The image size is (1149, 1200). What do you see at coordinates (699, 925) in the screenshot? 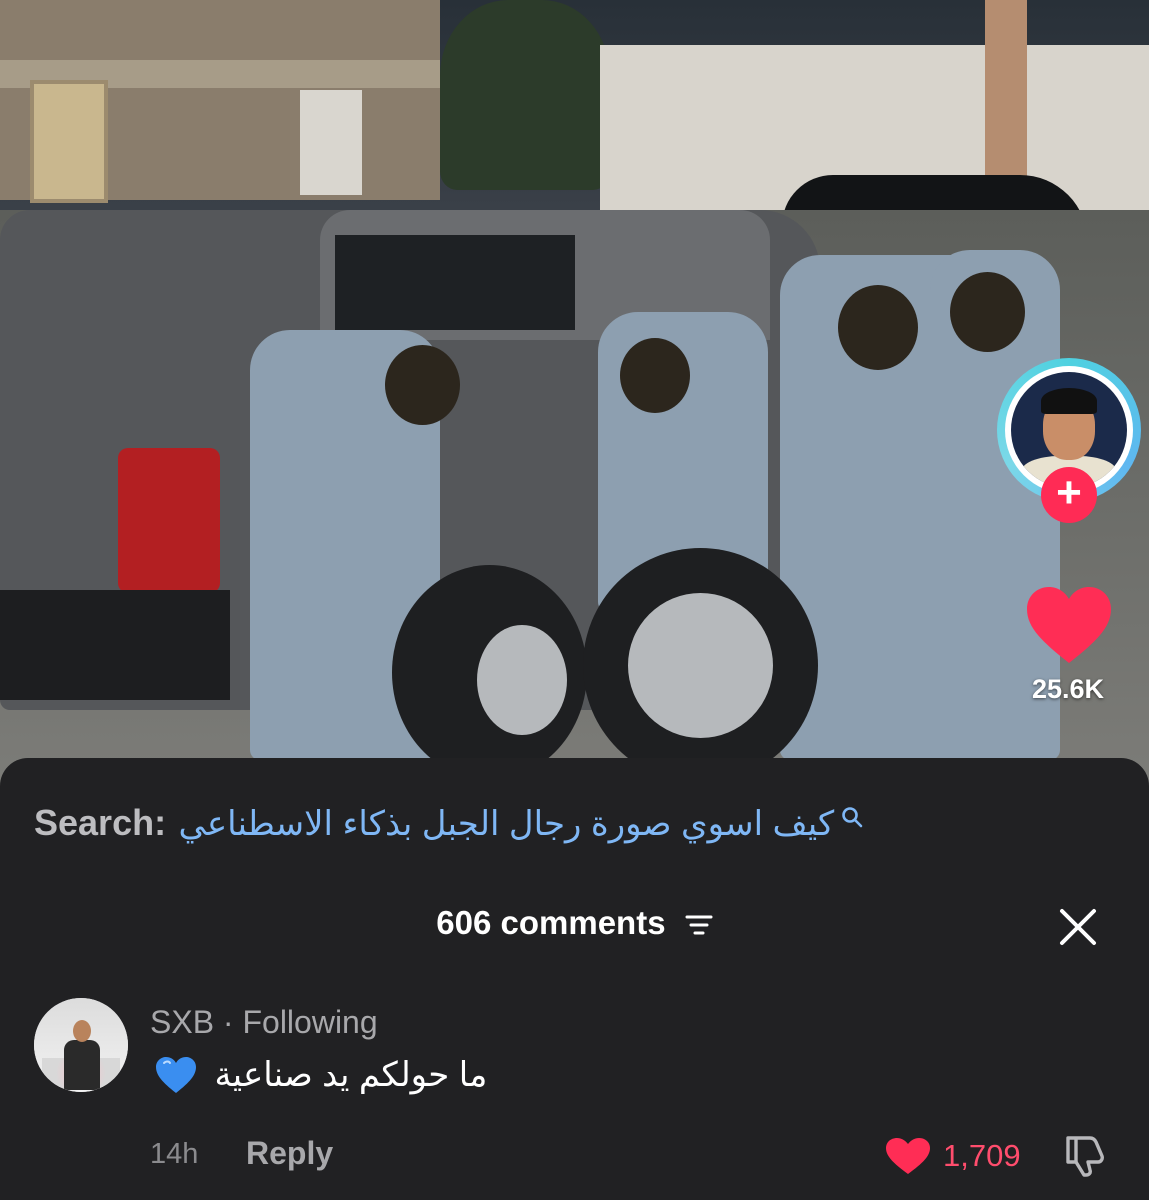
I see `filter-icon` at bounding box center [699, 925].